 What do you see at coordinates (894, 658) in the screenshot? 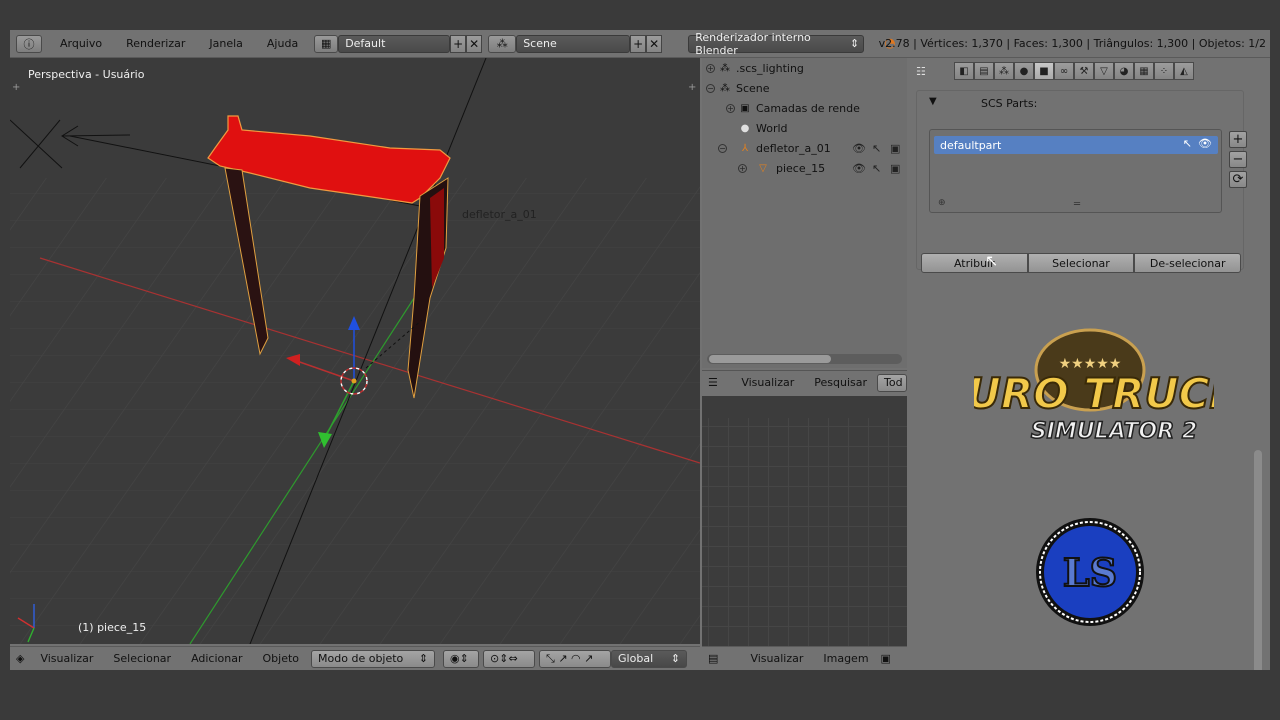
I see `image-browse-button: ▣` at bounding box center [894, 658].